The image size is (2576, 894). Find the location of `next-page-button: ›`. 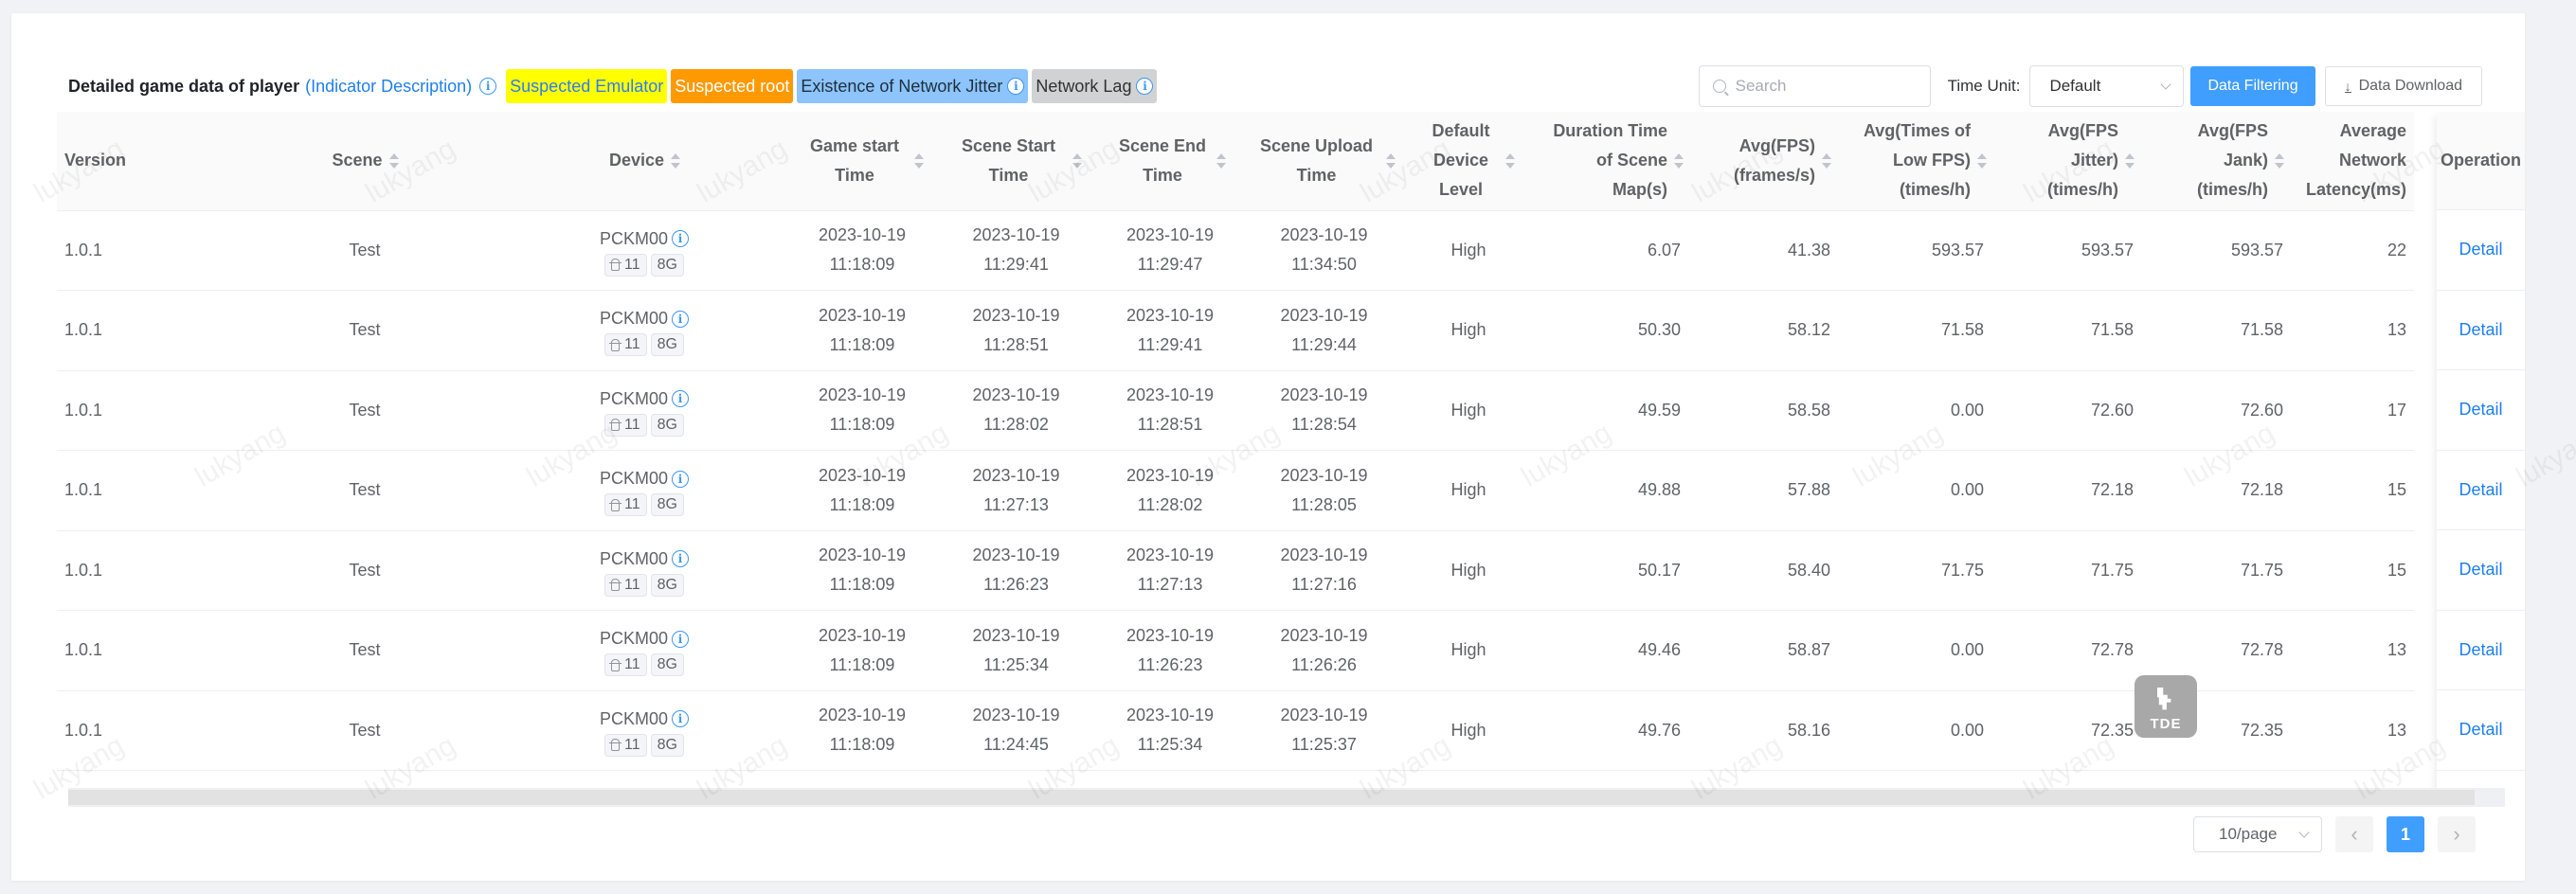

next-page-button: › is located at coordinates (2457, 834).